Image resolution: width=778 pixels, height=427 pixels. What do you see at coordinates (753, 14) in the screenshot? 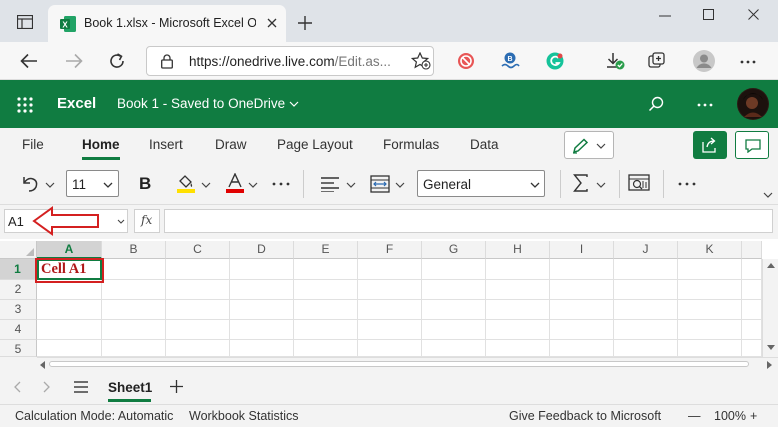
I see `window-close-icon` at bounding box center [753, 14].